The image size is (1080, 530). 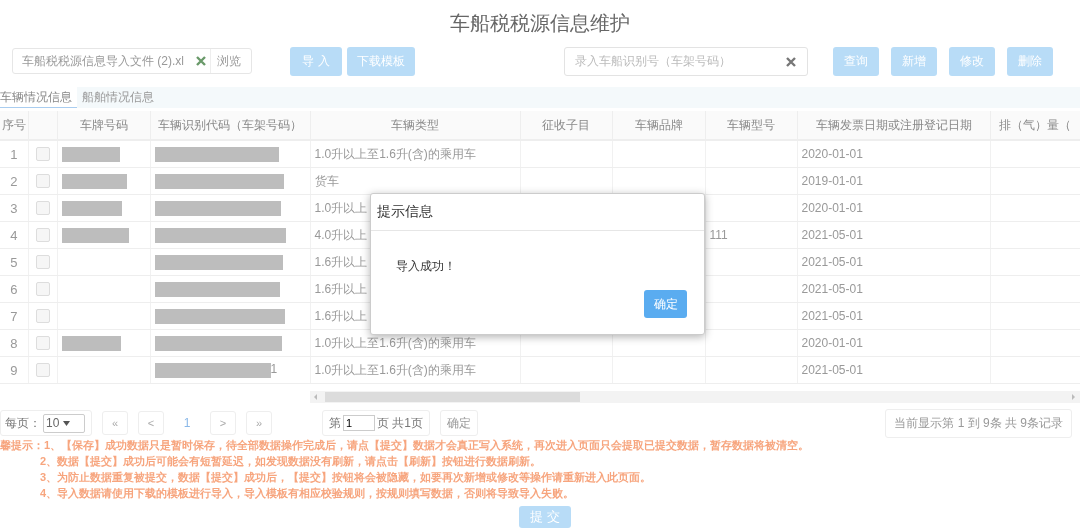 What do you see at coordinates (14, 262) in the screenshot?
I see `row-number: 5` at bounding box center [14, 262].